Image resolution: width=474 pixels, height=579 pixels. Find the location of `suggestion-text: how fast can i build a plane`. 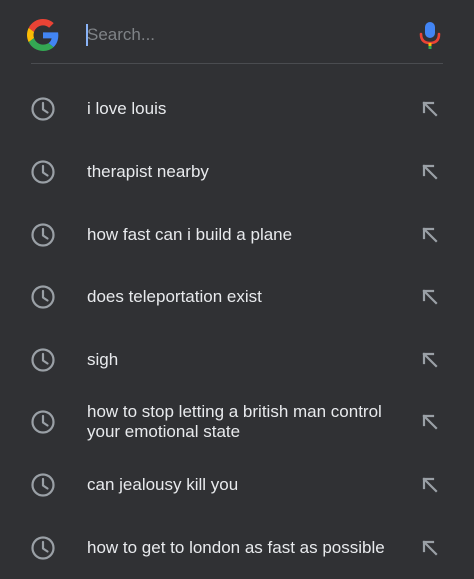

suggestion-text: how fast can i build a plane is located at coordinates (190, 234).